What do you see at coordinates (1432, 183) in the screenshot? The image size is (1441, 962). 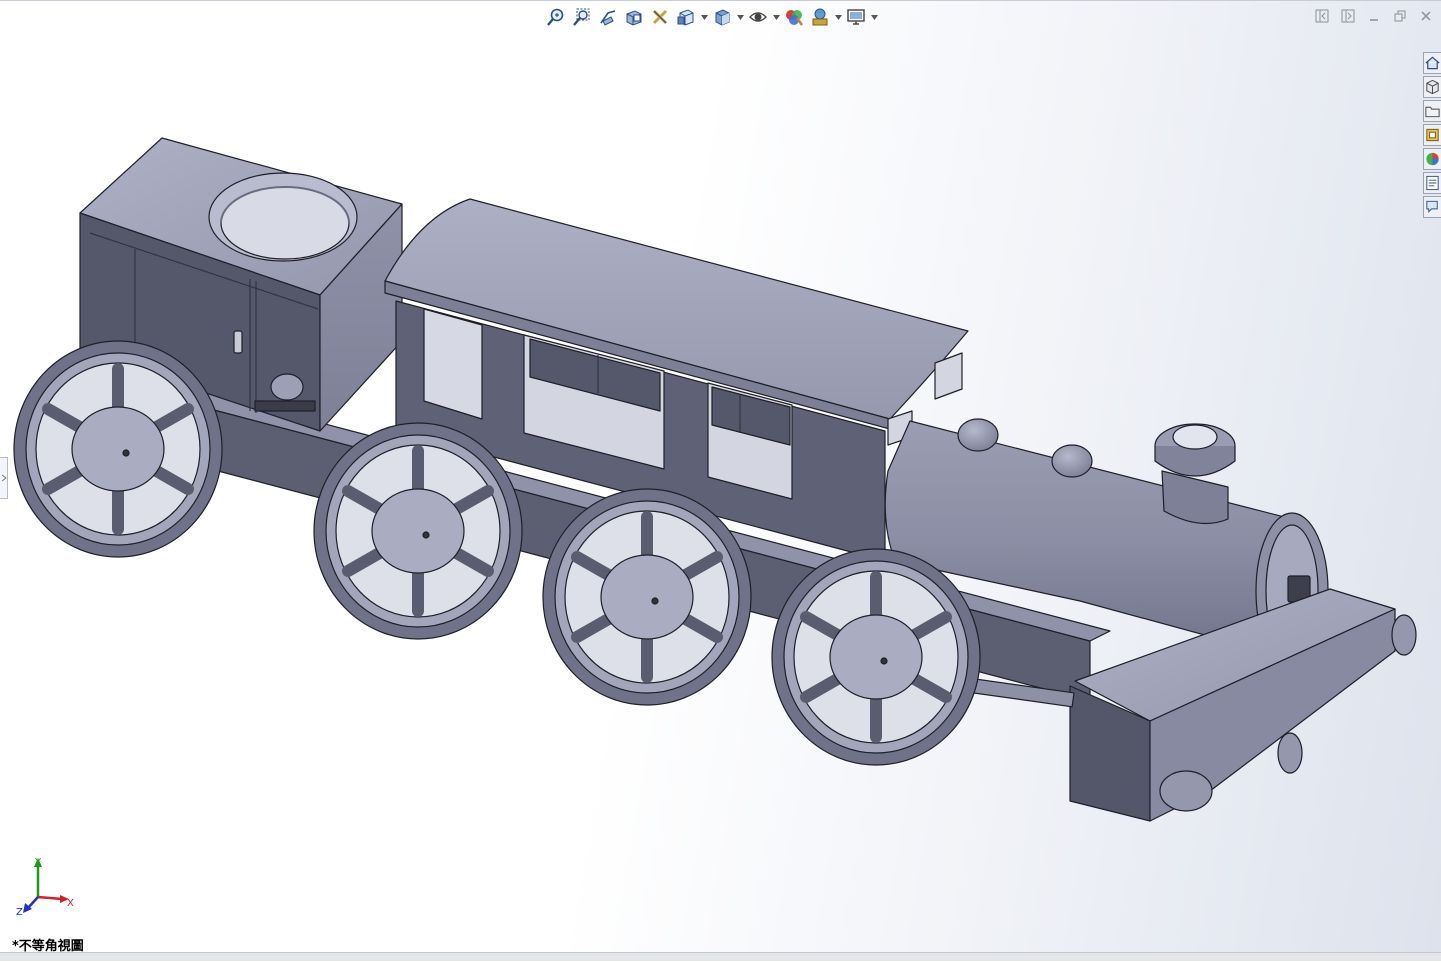 I see `custom-properties-icon` at bounding box center [1432, 183].